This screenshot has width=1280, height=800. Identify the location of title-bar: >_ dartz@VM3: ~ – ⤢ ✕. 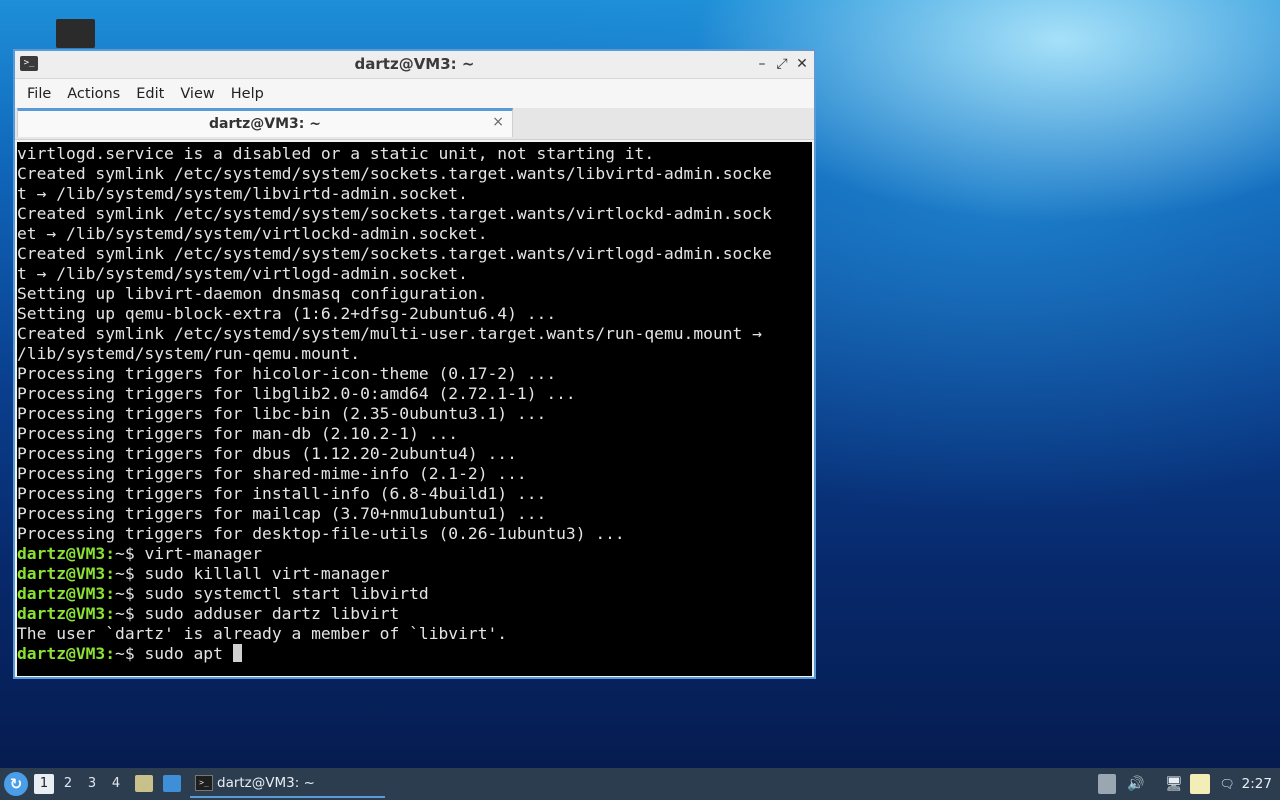
(414, 65).